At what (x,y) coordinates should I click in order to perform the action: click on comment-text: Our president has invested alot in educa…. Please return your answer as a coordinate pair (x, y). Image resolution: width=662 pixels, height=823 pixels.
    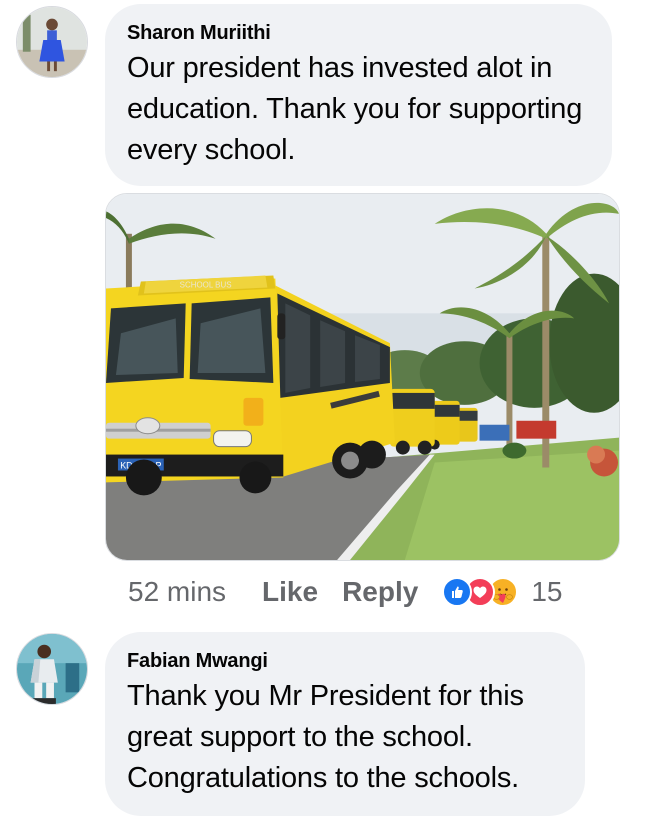
    Looking at the image, I should click on (355, 109).